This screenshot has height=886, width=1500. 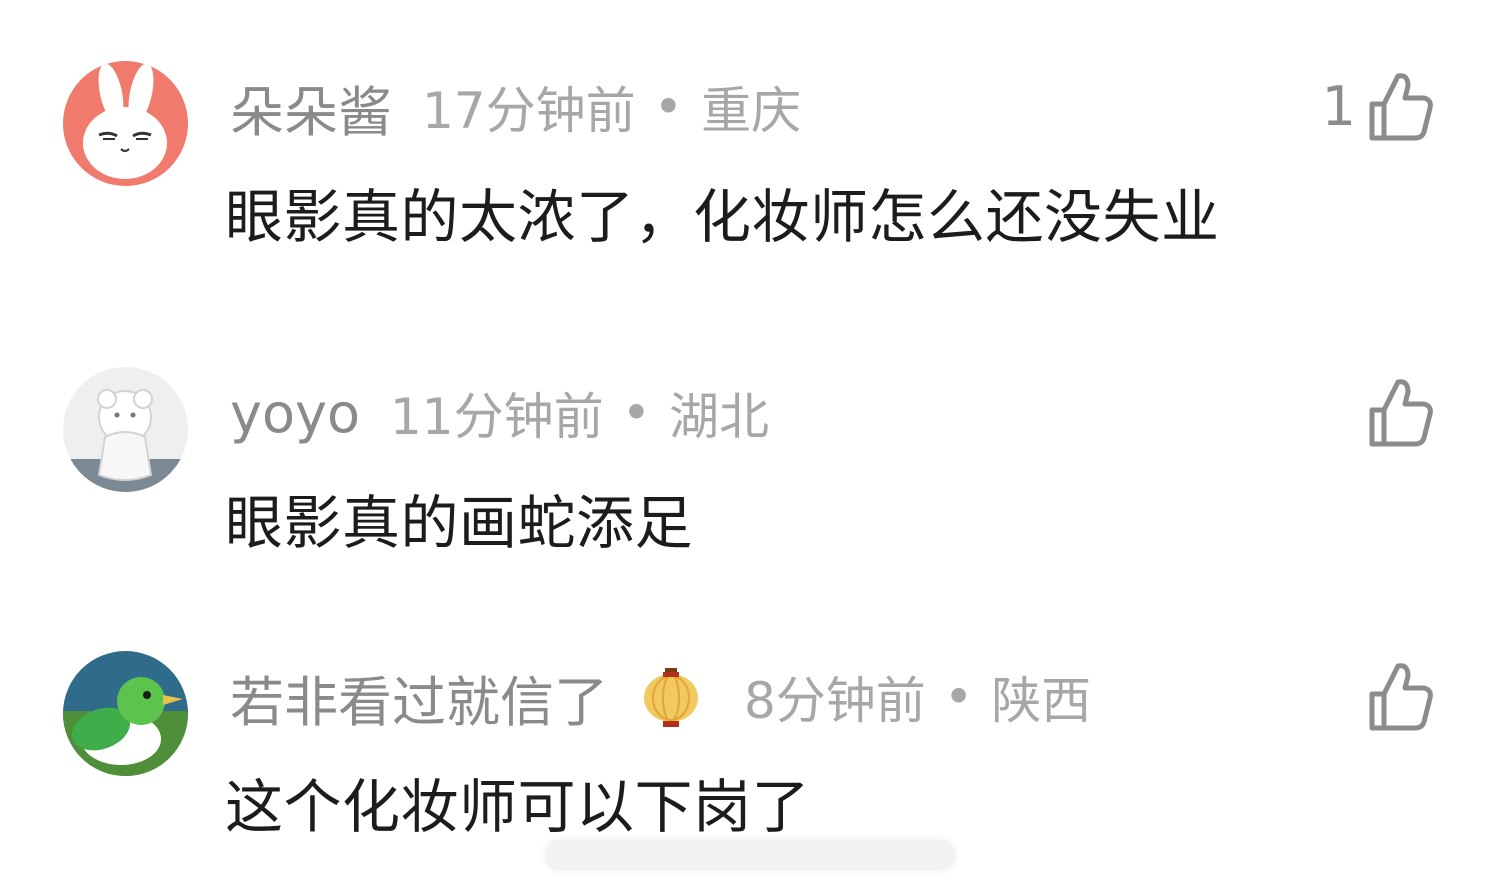 I want to click on green-bird-avatar-icon, so click(x=125, y=713).